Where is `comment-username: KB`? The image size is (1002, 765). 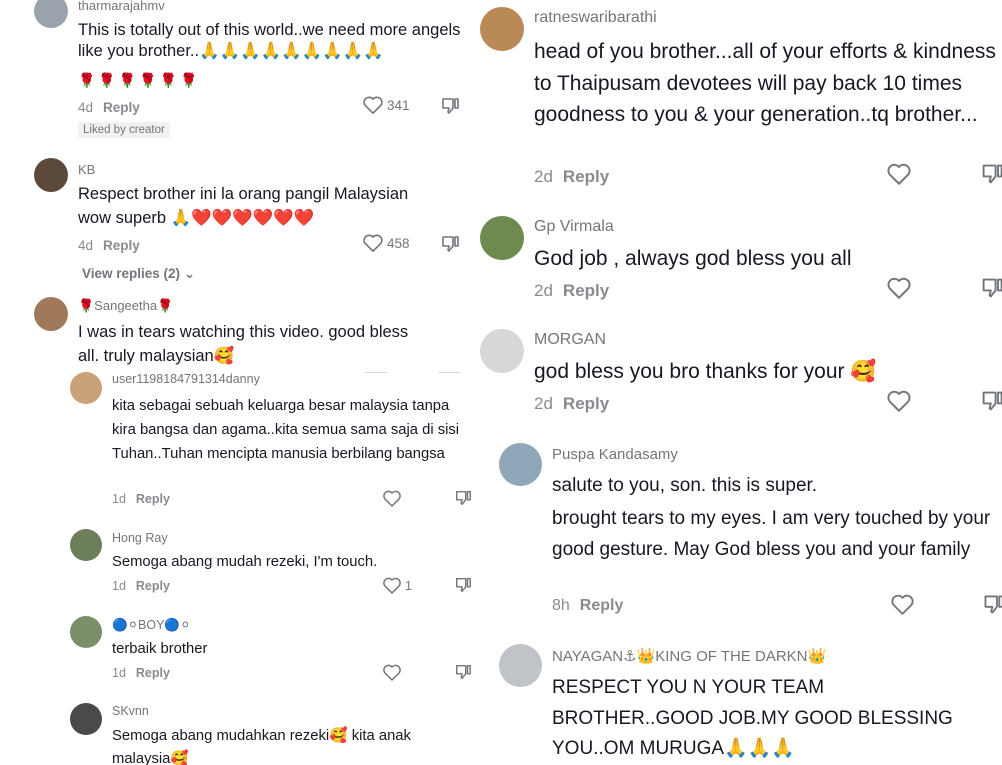
comment-username: KB is located at coordinates (86, 169).